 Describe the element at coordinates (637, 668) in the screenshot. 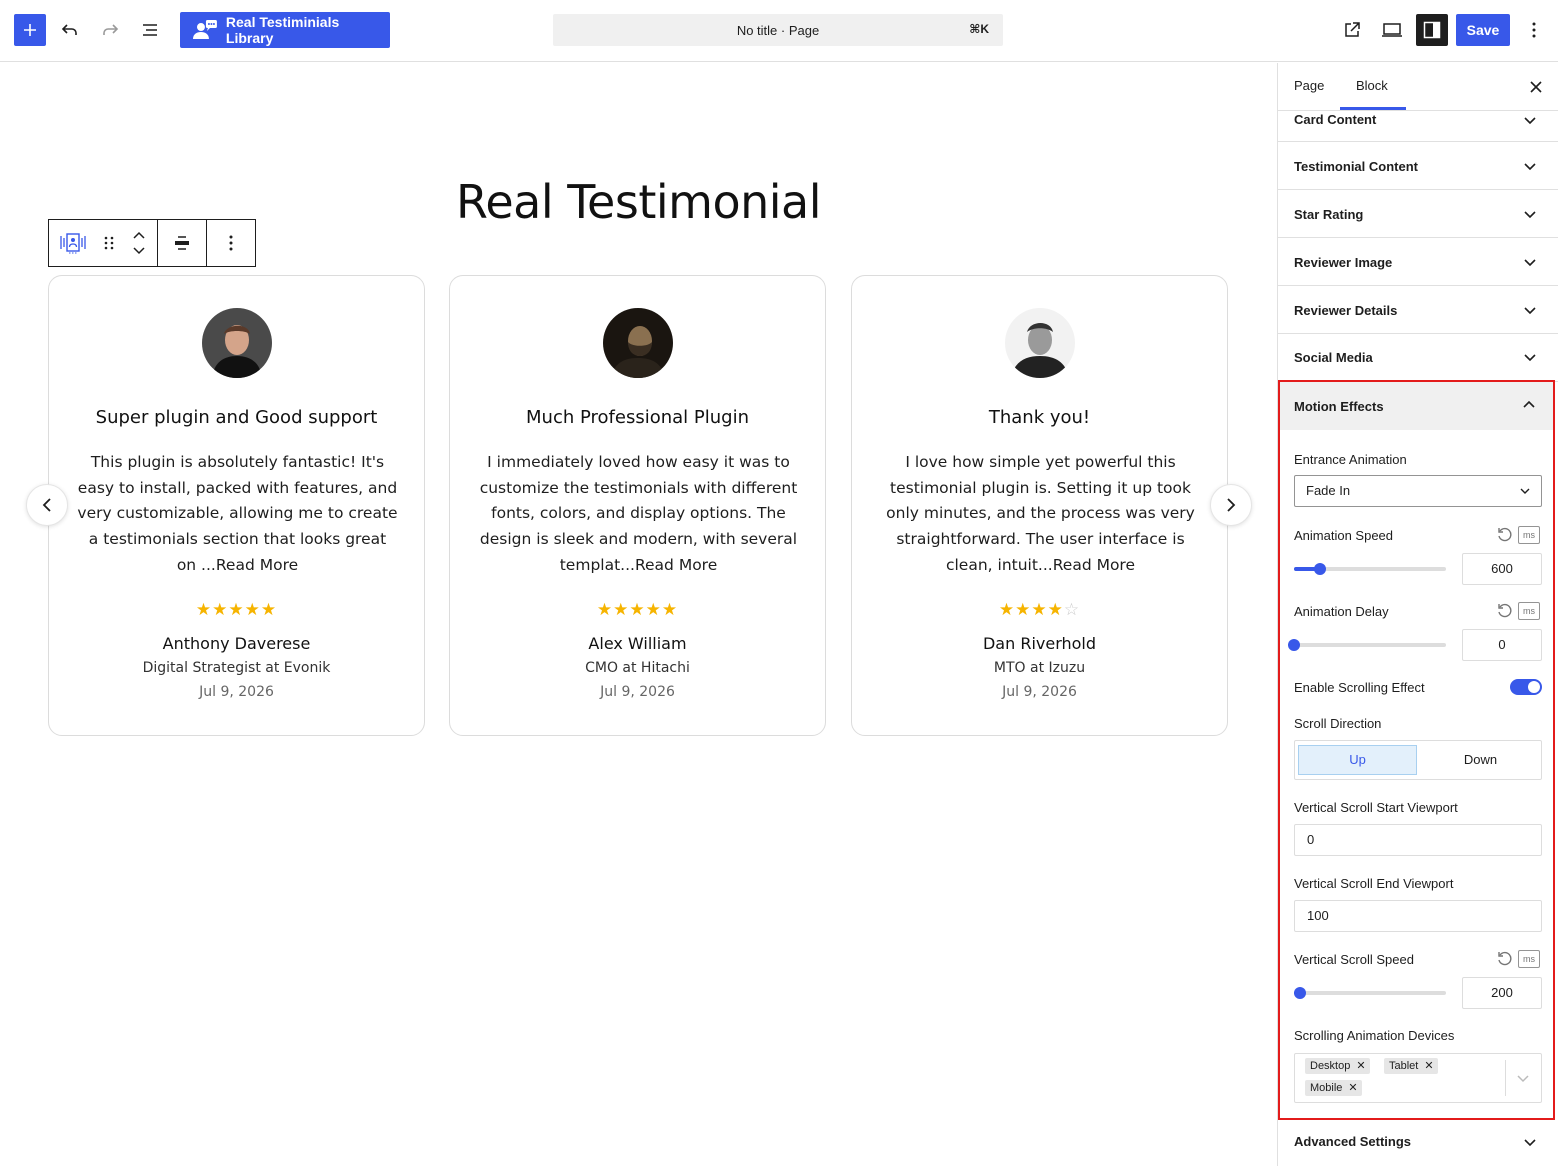

I see `reviewer-role: CMO at Hitachi` at that location.